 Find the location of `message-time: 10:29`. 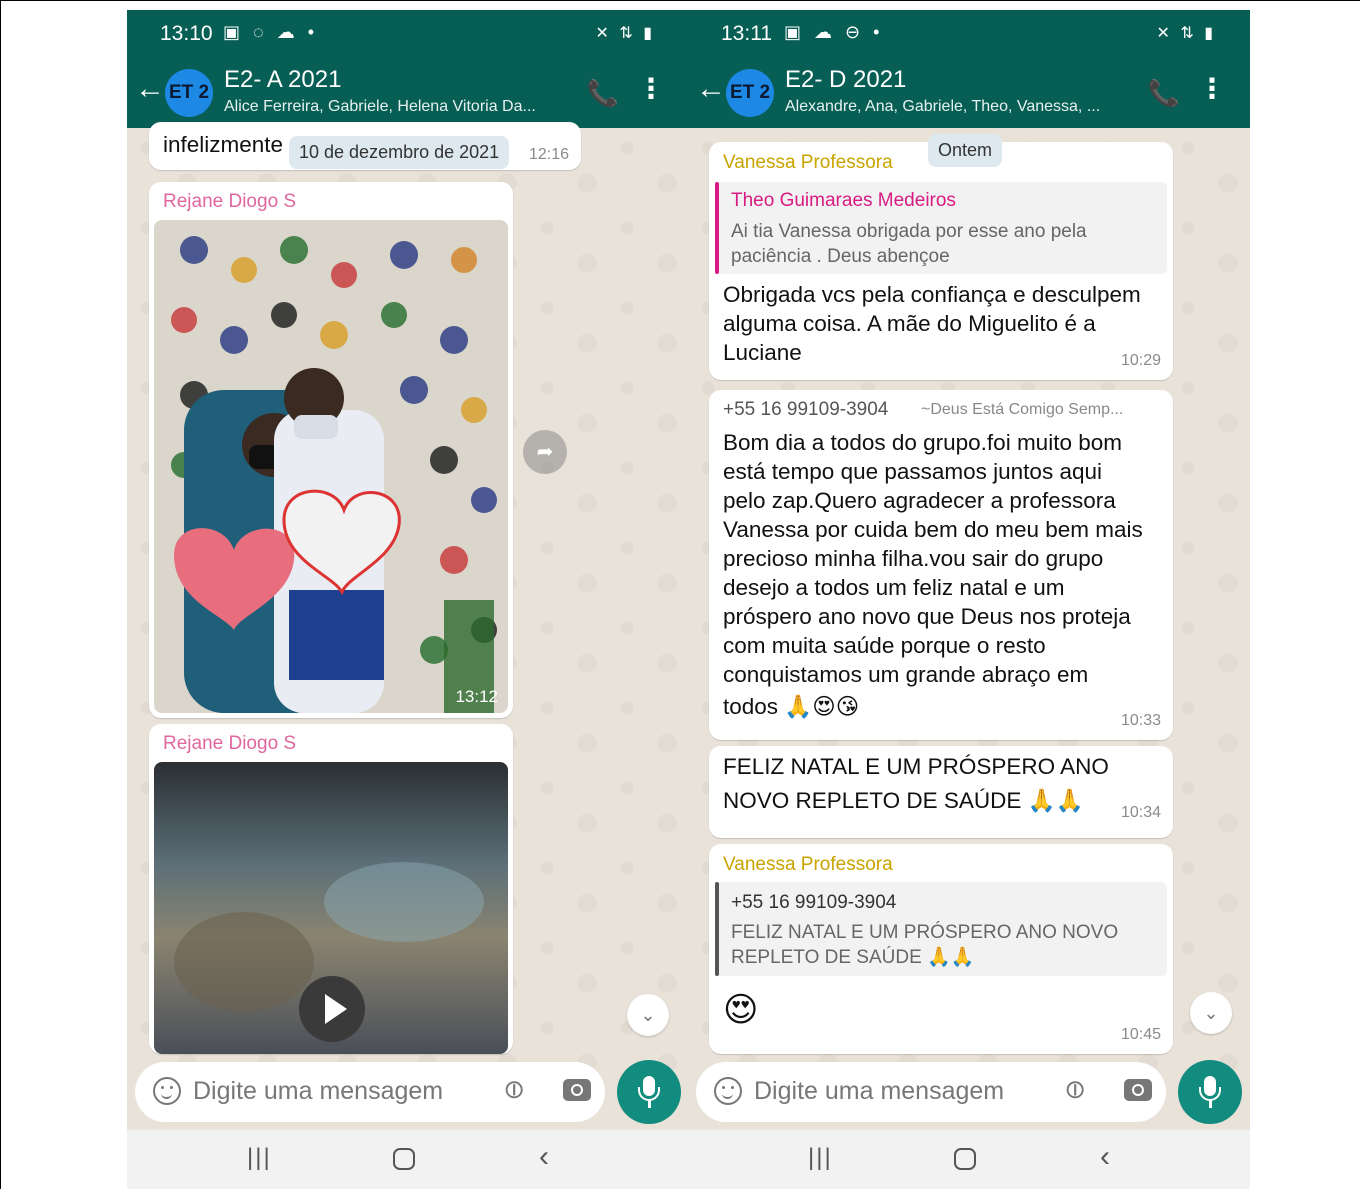

message-time: 10:29 is located at coordinates (1140, 360).